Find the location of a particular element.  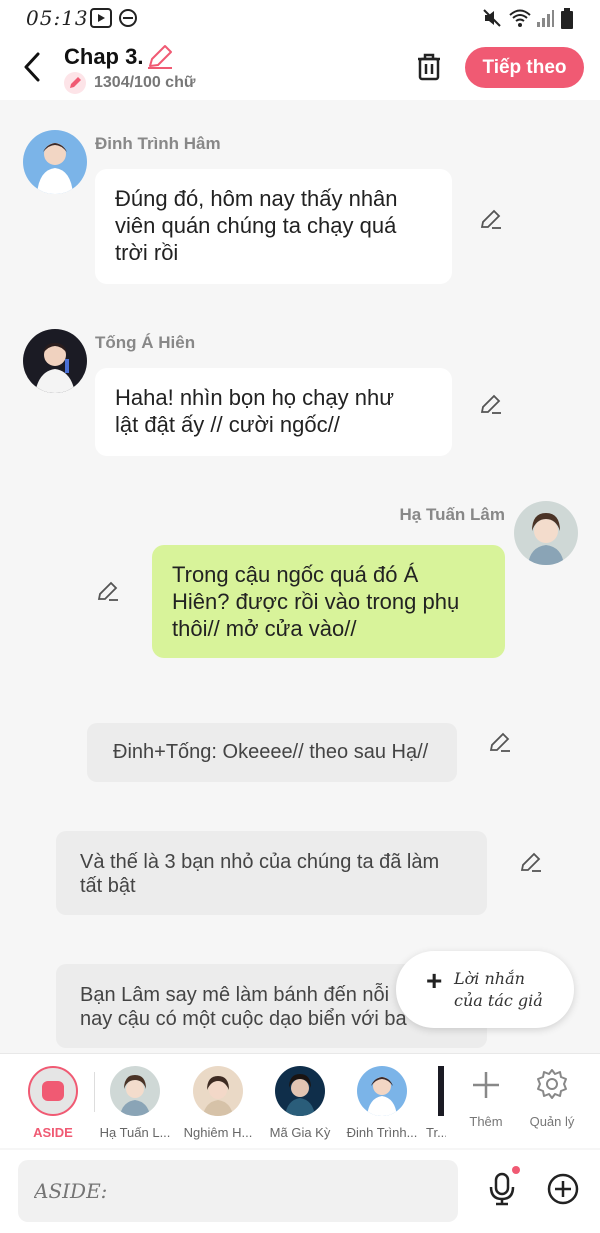

input-bar is located at coordinates (300, 1191).